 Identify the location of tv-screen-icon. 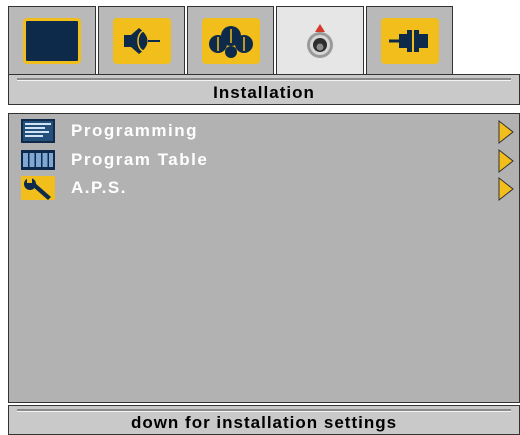
(52, 40).